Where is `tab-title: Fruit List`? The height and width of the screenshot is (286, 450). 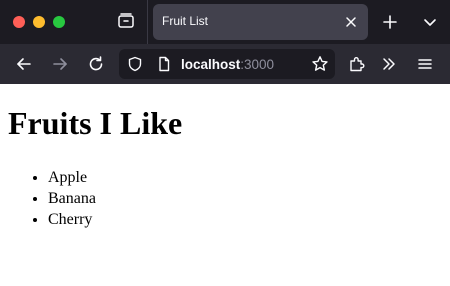
tab-title: Fruit List is located at coordinates (185, 21).